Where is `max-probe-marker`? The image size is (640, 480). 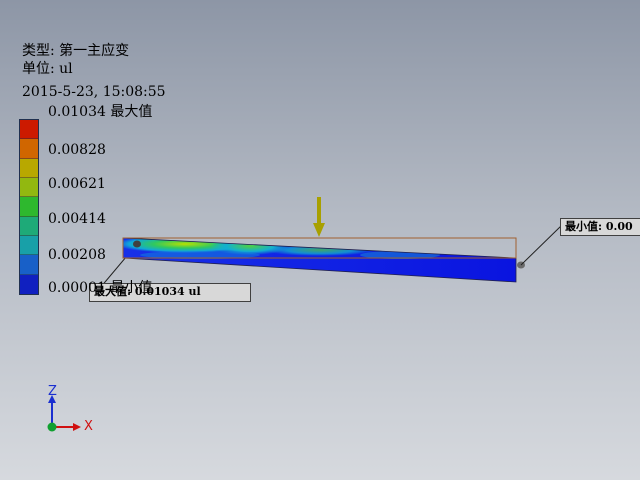
max-probe-marker is located at coordinates (137, 244).